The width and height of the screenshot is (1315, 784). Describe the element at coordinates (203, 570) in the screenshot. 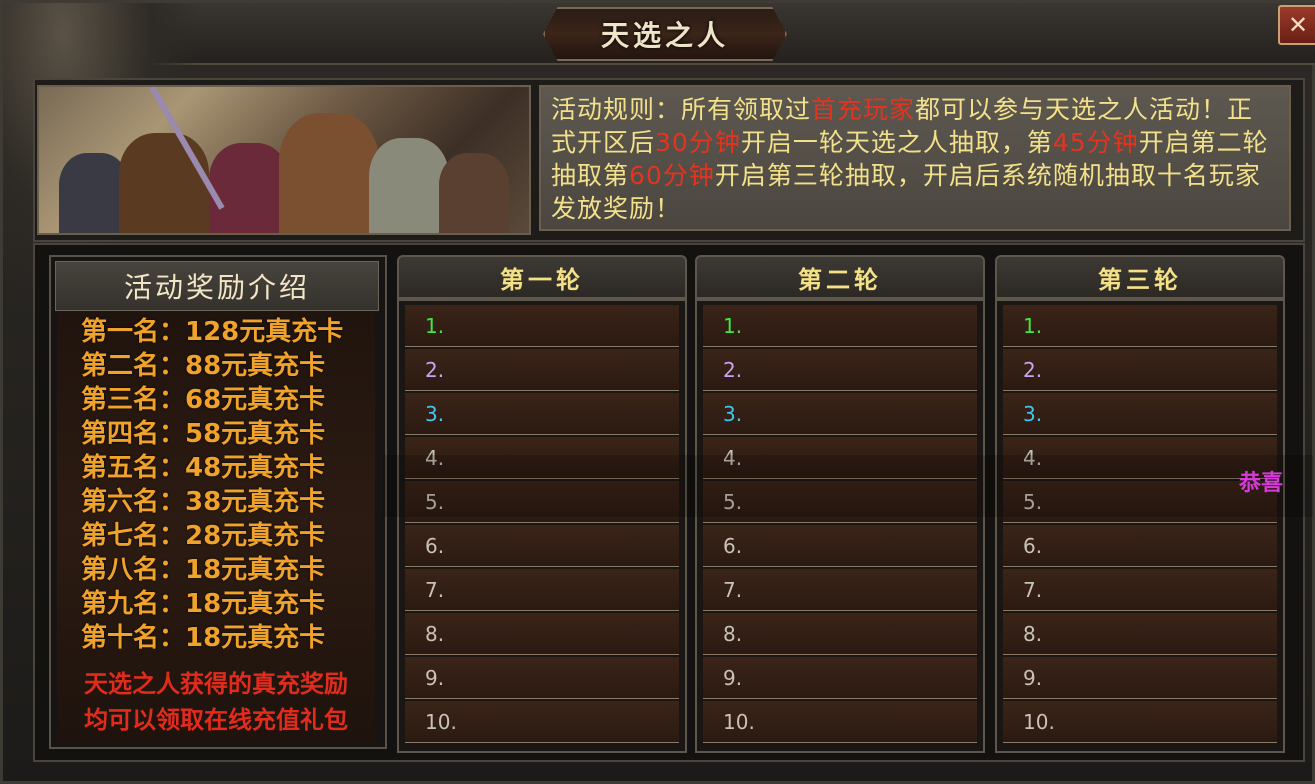

I see `reward-item: 第八名：18元真充卡` at that location.